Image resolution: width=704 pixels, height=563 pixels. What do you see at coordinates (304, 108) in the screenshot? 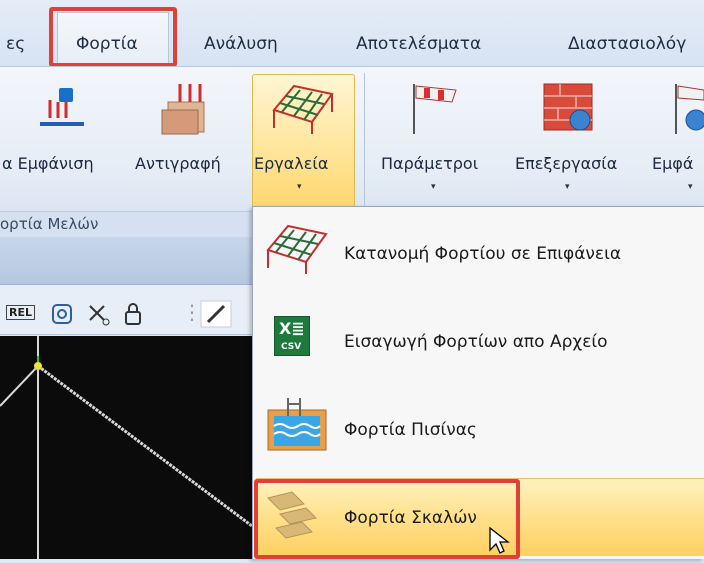
I see `tools-grid-icon` at bounding box center [304, 108].